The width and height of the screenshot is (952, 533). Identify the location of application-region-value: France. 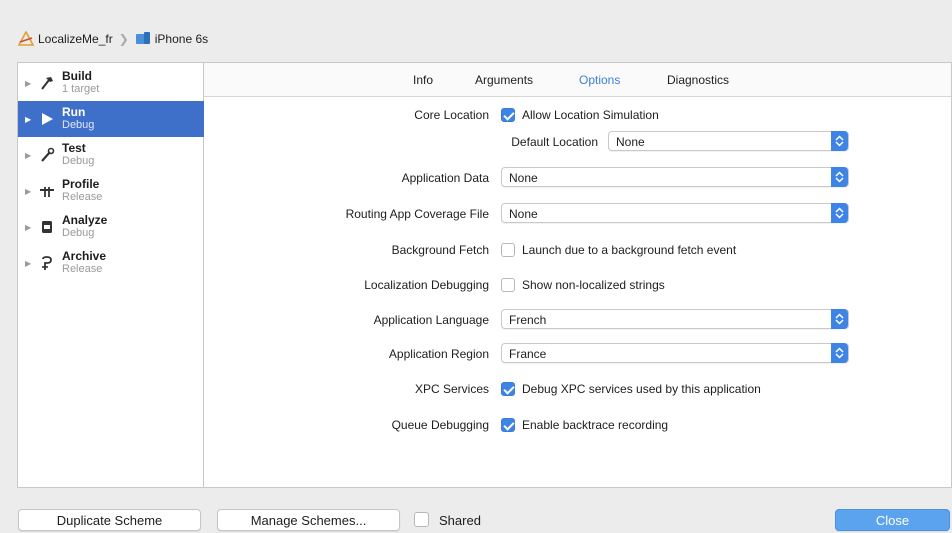
(528, 354).